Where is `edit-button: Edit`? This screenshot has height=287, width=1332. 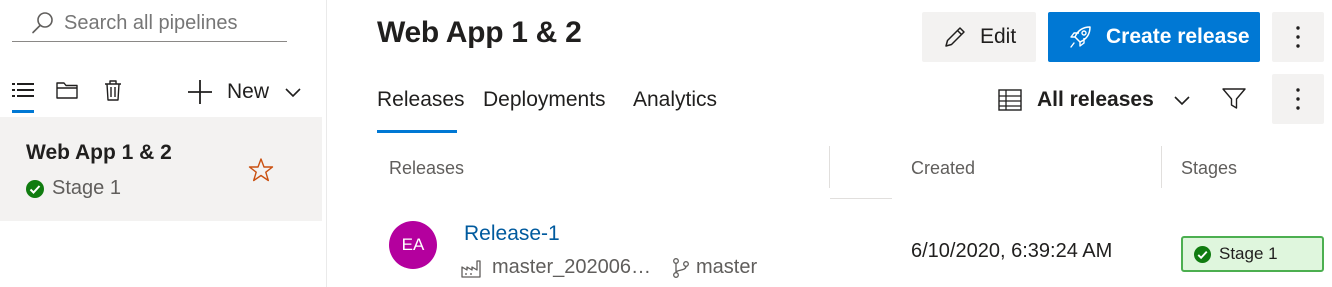 edit-button: Edit is located at coordinates (979, 37).